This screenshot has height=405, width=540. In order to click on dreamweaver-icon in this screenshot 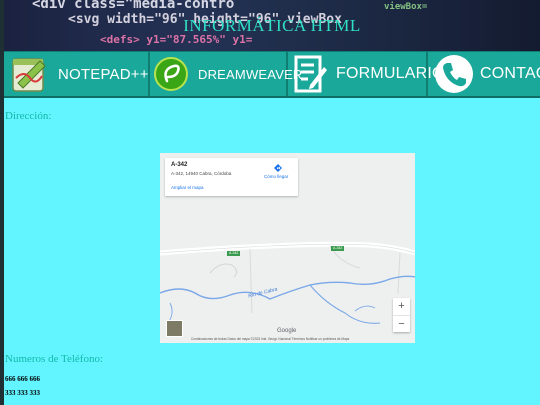, I will do `click(171, 74)`.